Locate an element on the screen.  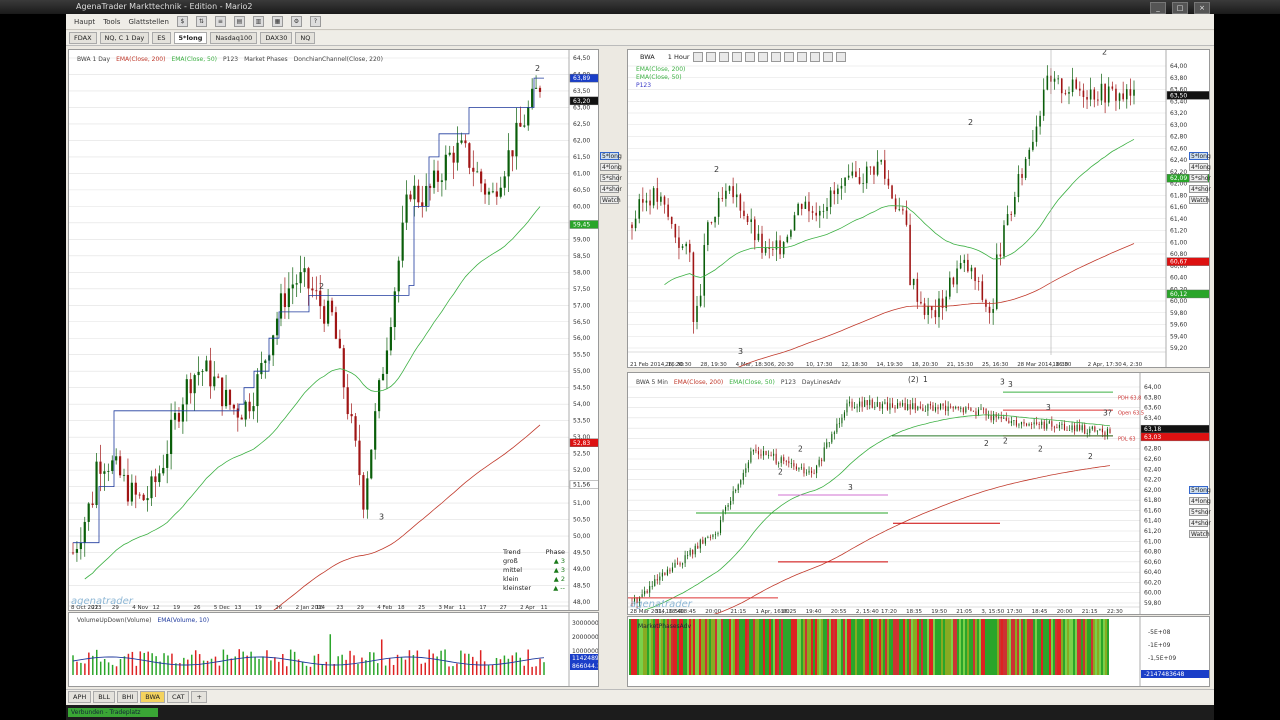
bar-type-icon is located at coordinates (749, 57).